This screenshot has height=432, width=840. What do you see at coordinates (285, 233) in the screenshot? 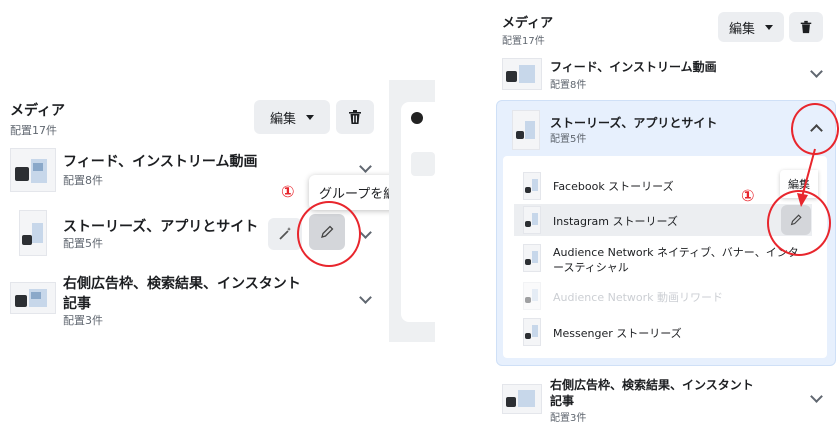
I see `magic-wand-icon` at bounding box center [285, 233].